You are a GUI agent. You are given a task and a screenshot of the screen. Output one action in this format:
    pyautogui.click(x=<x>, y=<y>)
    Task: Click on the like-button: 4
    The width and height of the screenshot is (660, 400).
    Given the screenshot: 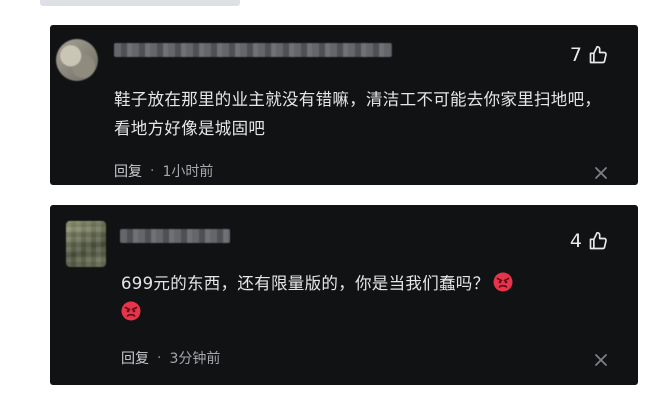 What is the action you would take?
    pyautogui.click(x=589, y=241)
    